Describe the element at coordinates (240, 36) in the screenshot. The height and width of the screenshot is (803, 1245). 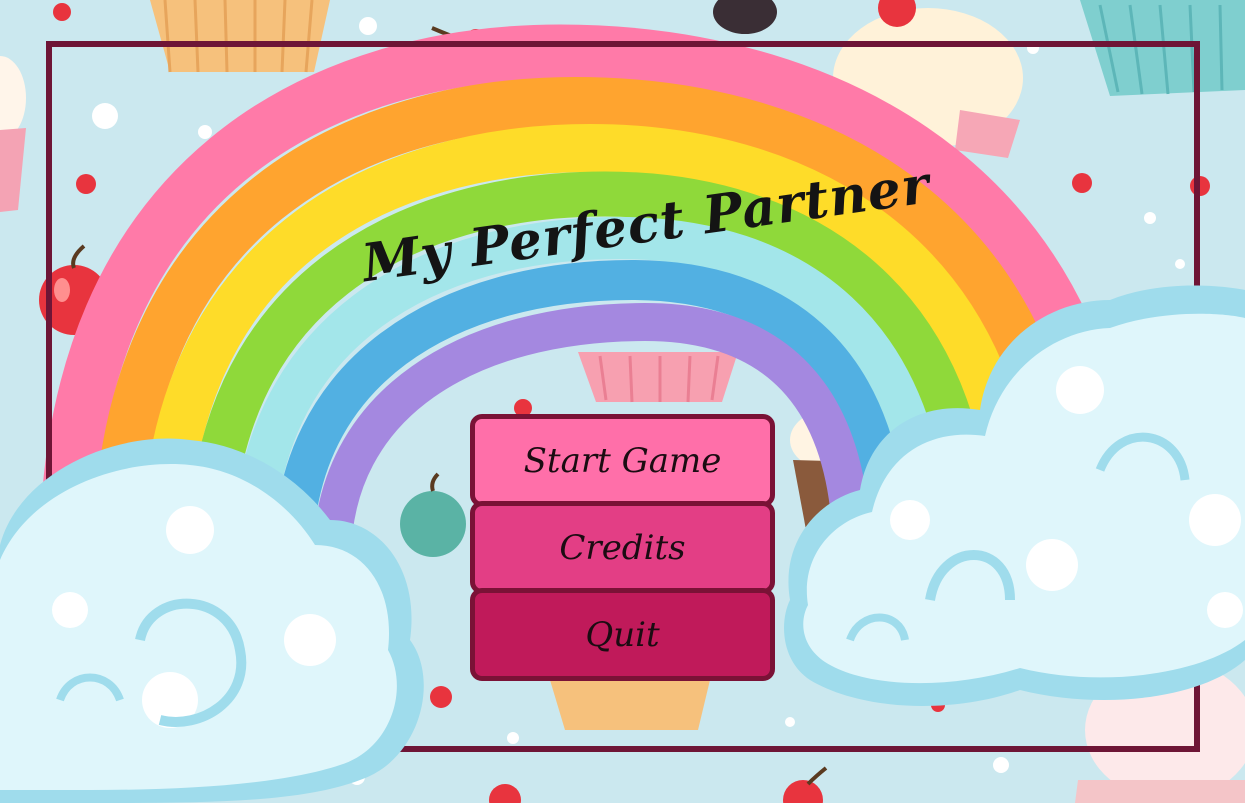
I see `cupcake-top-left` at that location.